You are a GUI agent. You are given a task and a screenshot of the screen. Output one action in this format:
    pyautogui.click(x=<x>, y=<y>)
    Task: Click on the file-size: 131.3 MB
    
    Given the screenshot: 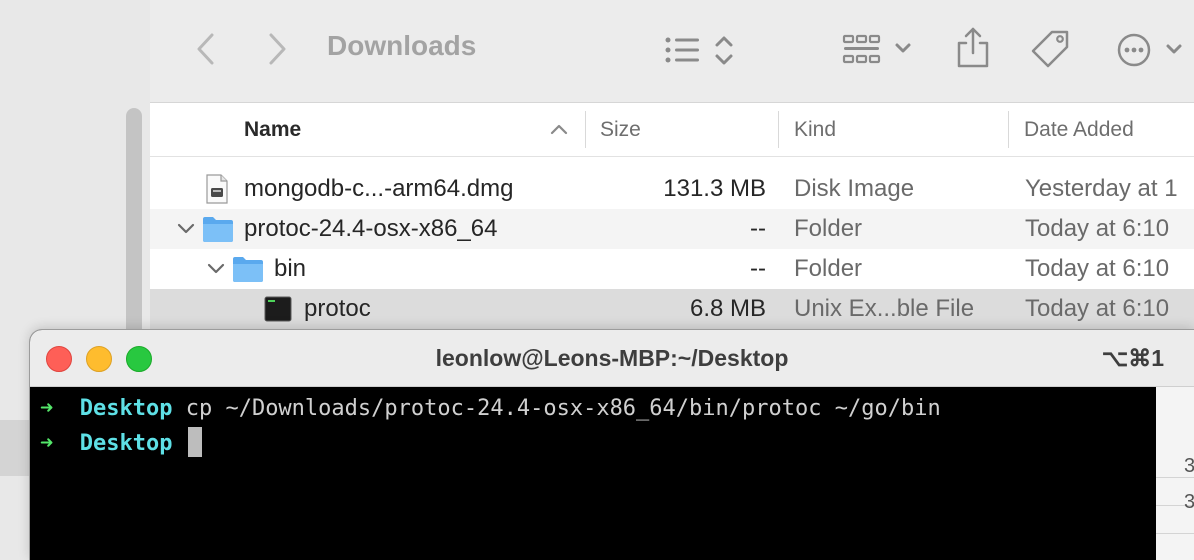 What is the action you would take?
    pyautogui.click(x=714, y=188)
    